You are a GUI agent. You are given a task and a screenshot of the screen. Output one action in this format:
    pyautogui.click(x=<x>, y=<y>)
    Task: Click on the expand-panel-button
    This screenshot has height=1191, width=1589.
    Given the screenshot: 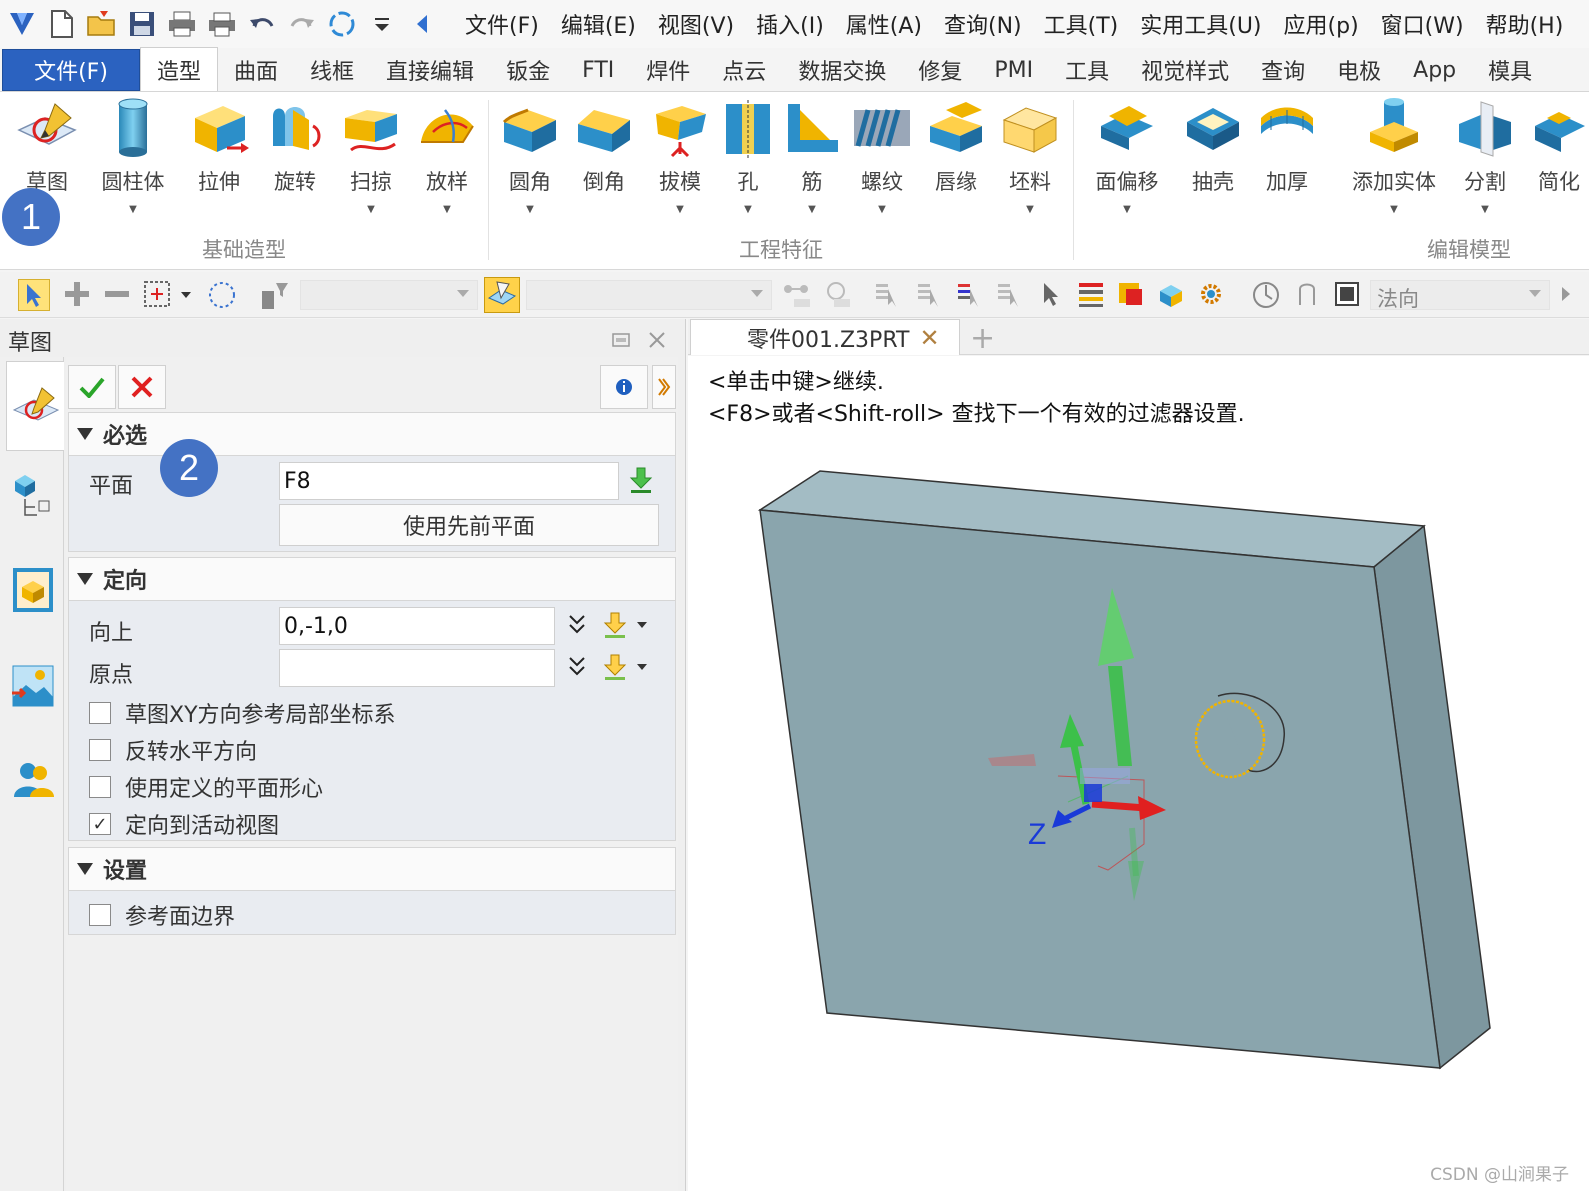 What is the action you would take?
    pyautogui.click(x=664, y=387)
    